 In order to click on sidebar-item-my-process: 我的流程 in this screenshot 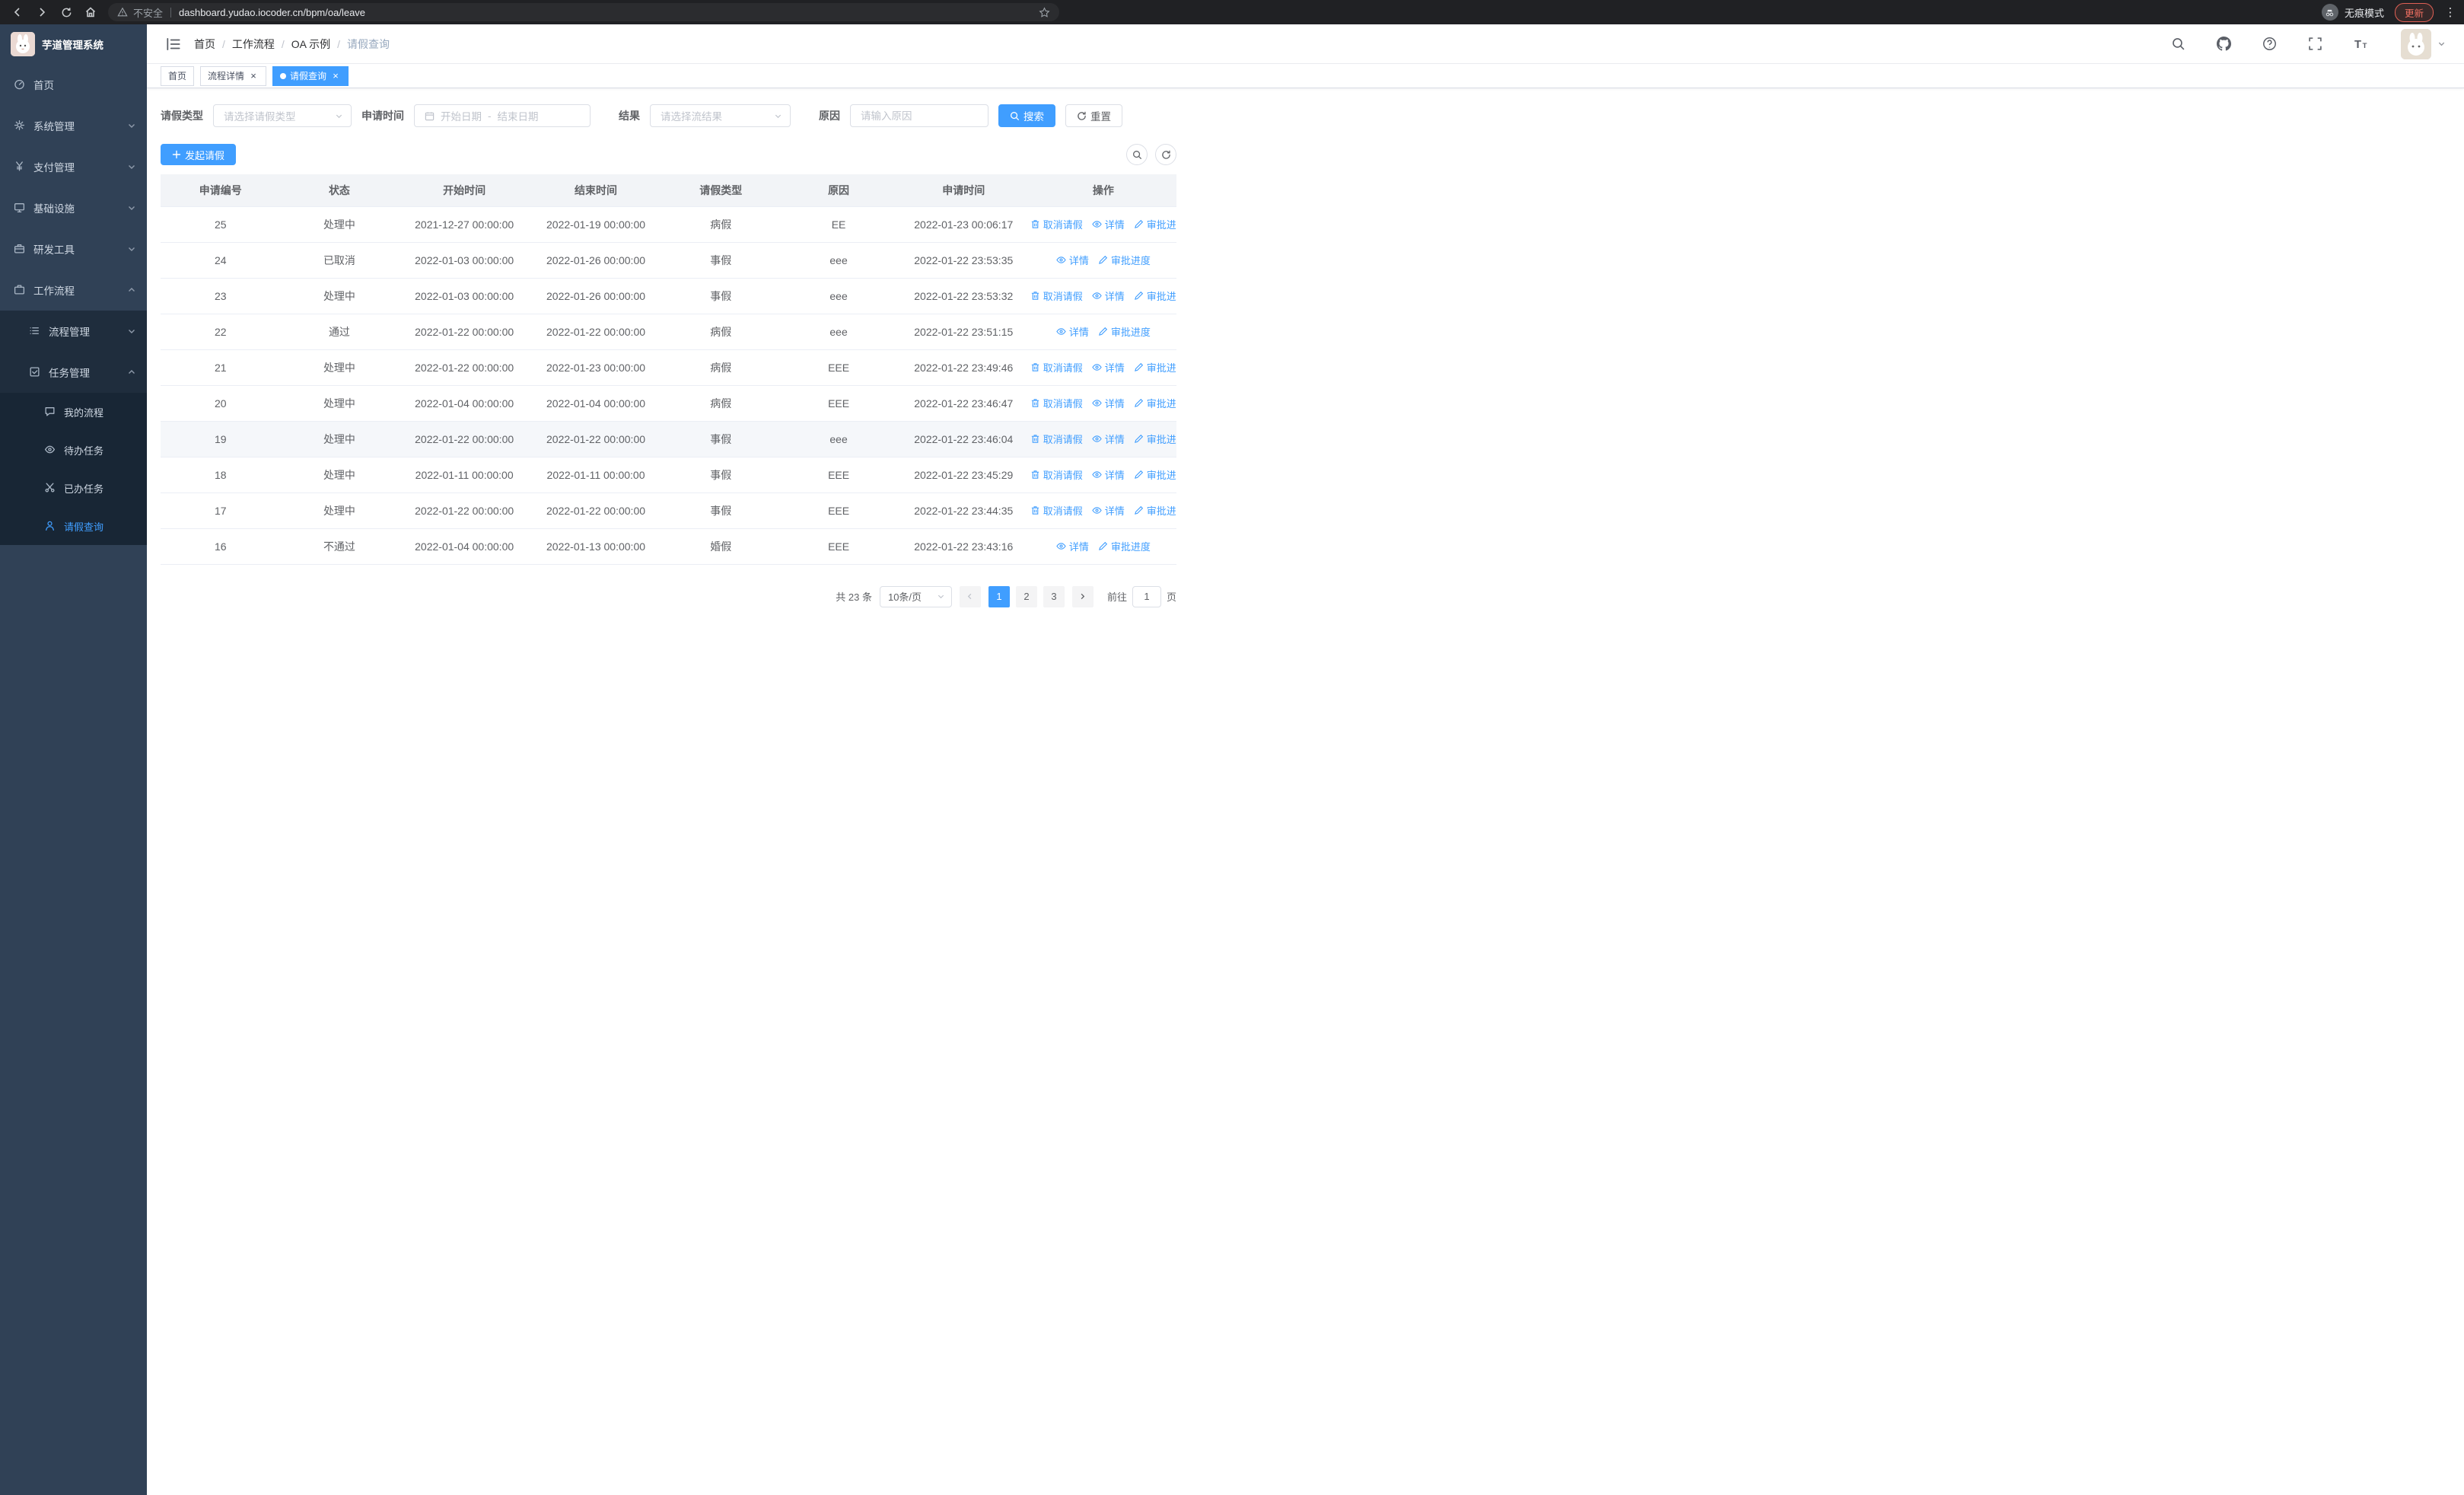, I will do `click(73, 412)`.